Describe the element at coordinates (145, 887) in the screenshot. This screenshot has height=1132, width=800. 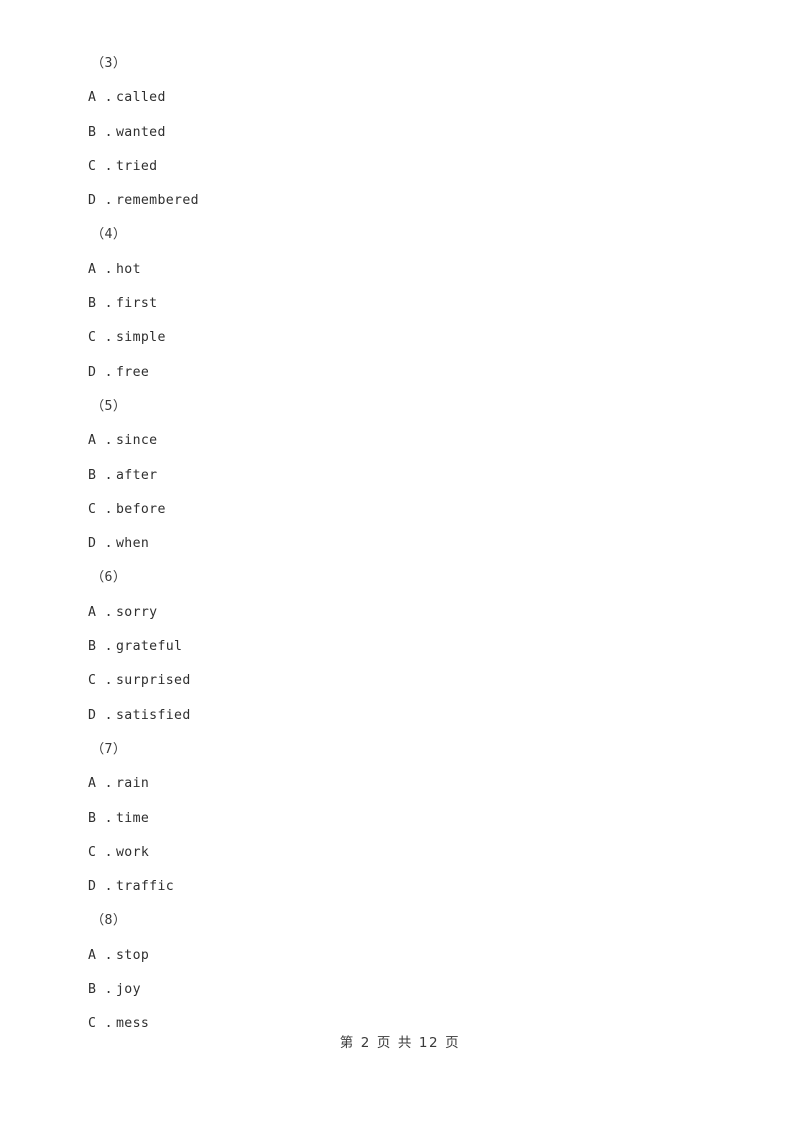
I see `option-text: traffic` at that location.